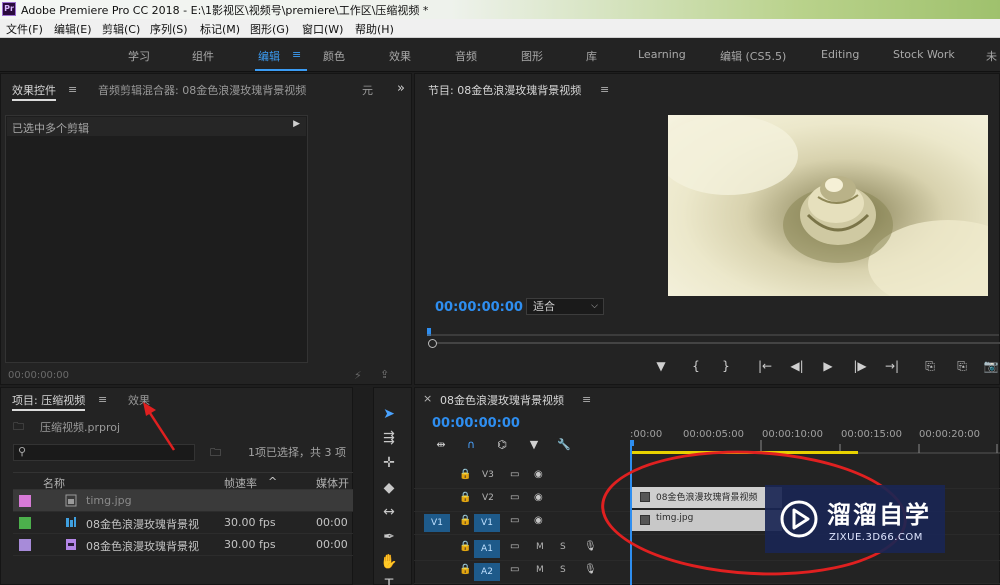 The image size is (1000, 585). Describe the element at coordinates (930, 366) in the screenshot. I see `lift-button: ⎘` at that location.